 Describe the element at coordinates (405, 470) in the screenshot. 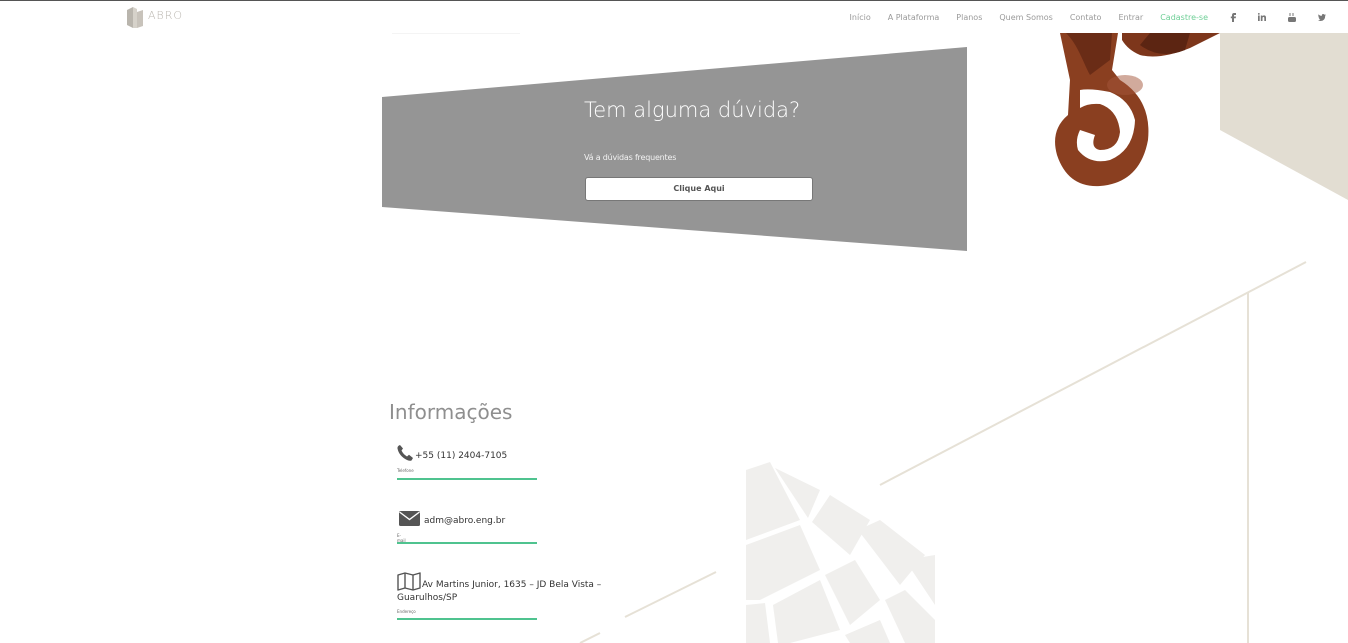

I see `phone-label: Telefone` at that location.